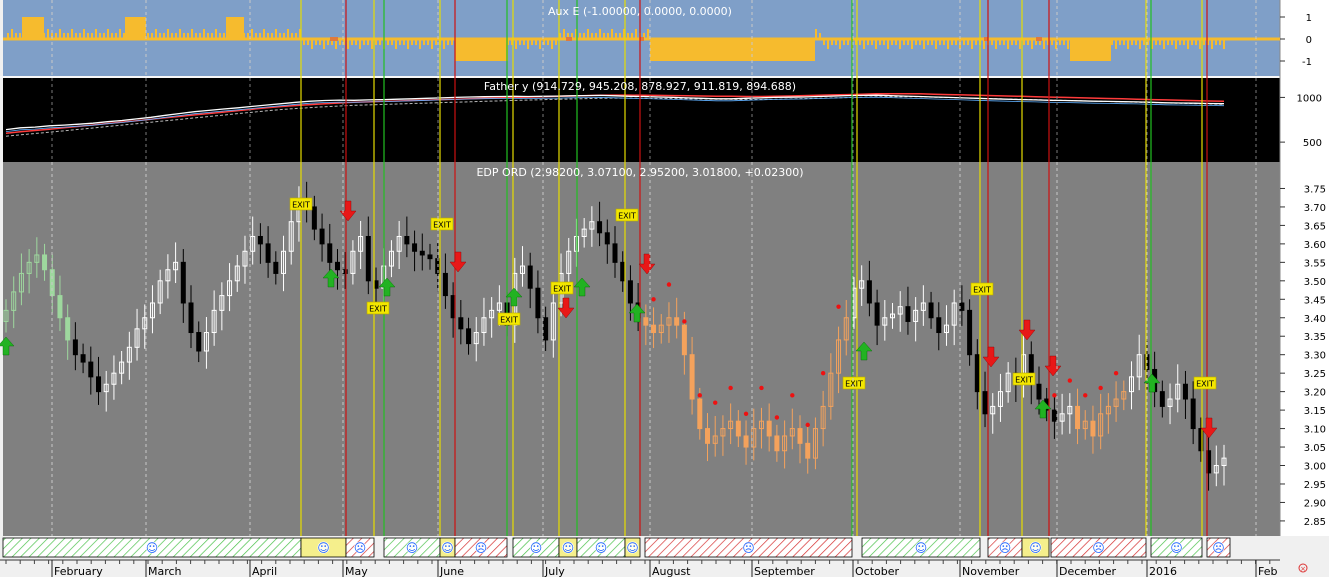 The width and height of the screenshot is (1329, 577). I want to click on time-axis-month-label: December, so click(1088, 571).